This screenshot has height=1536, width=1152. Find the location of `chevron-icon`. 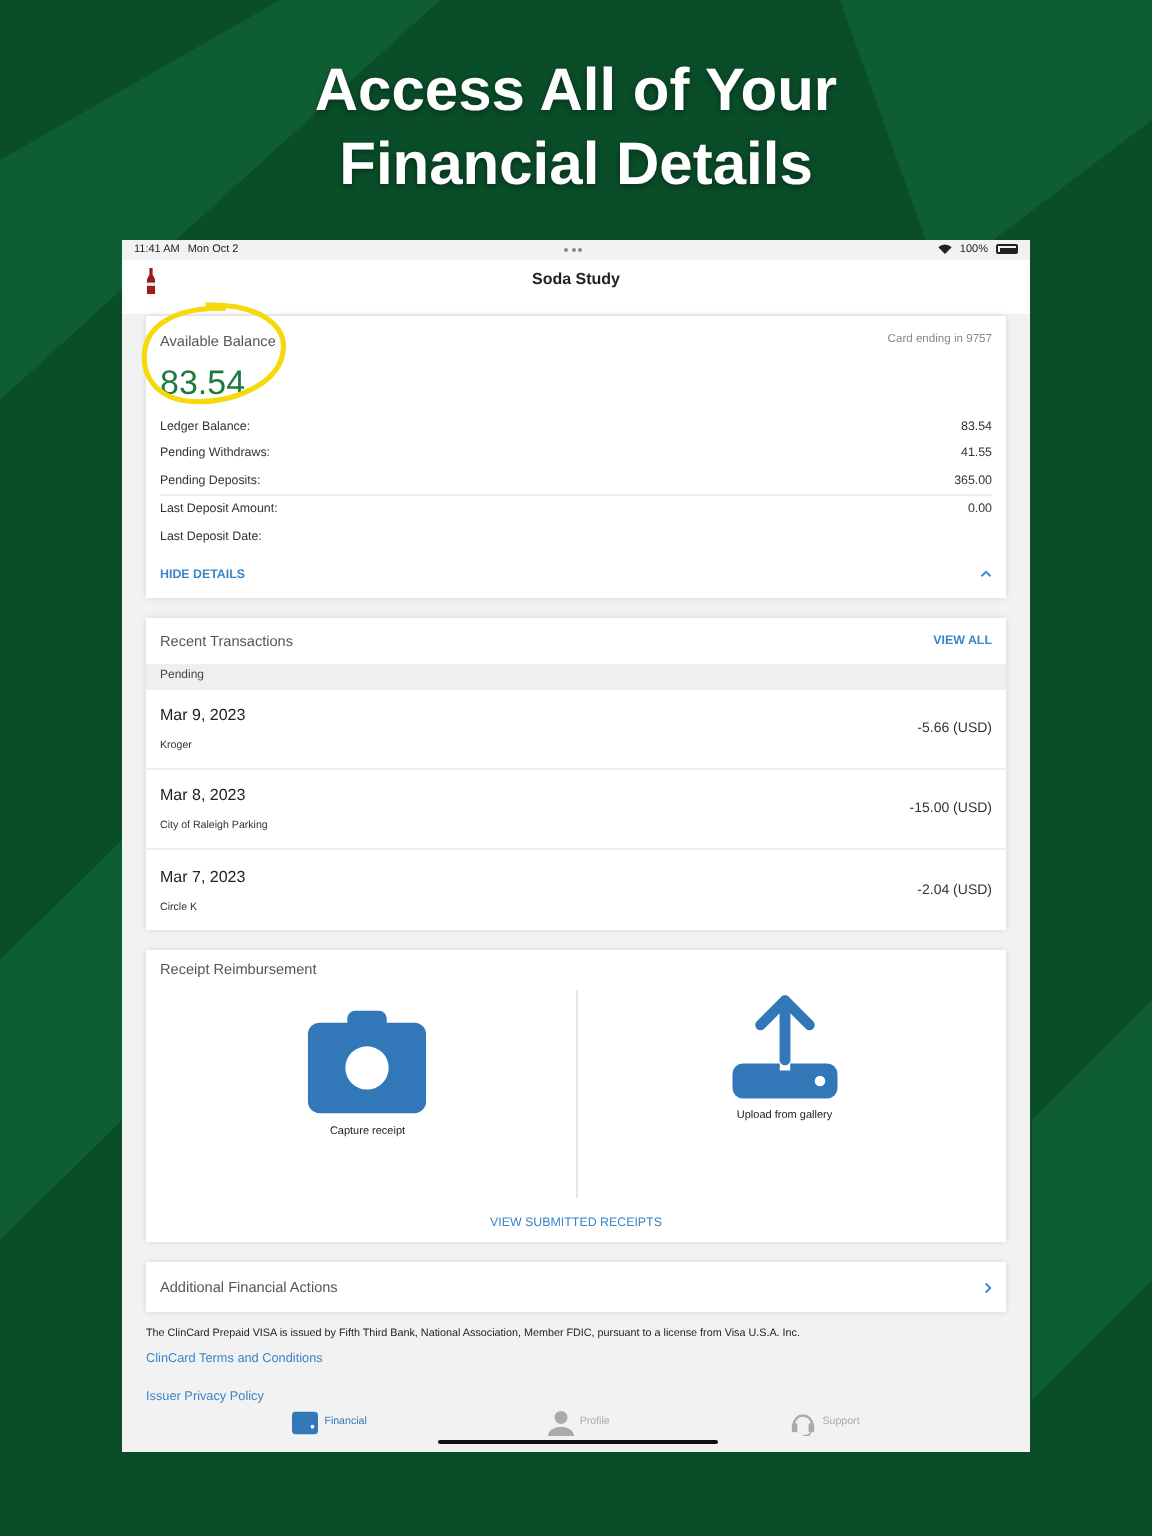

chevron-icon is located at coordinates (986, 574).